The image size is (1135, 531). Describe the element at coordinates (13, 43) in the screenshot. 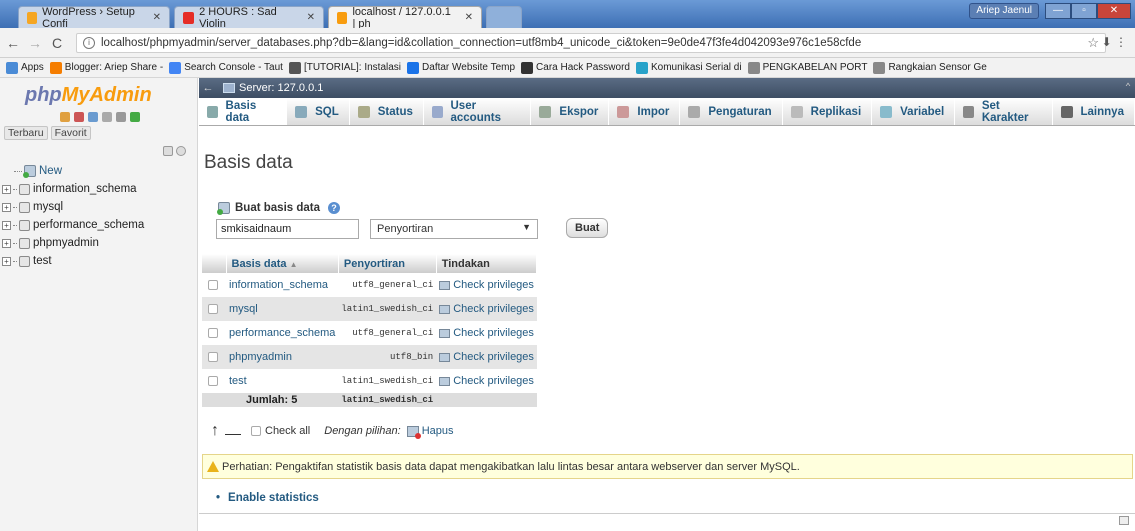

I see `back-icon: ←` at that location.